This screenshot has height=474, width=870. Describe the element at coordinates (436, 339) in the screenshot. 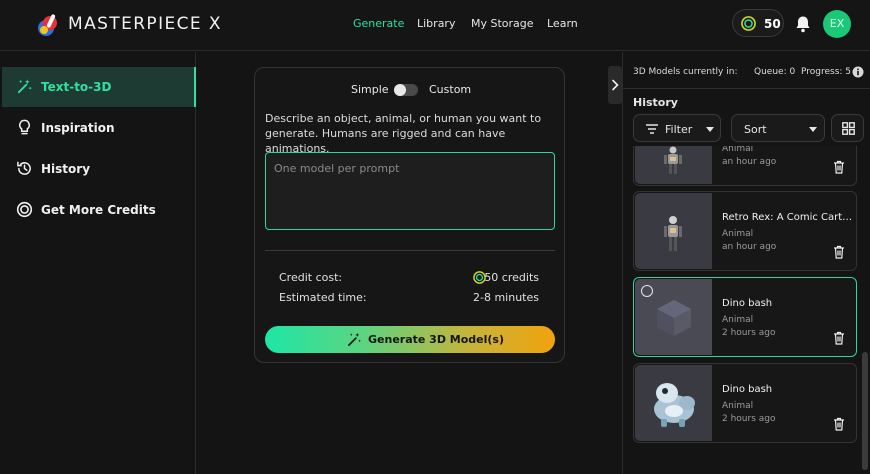

I see `generate-button-label: Generate 3D Model(s)` at that location.